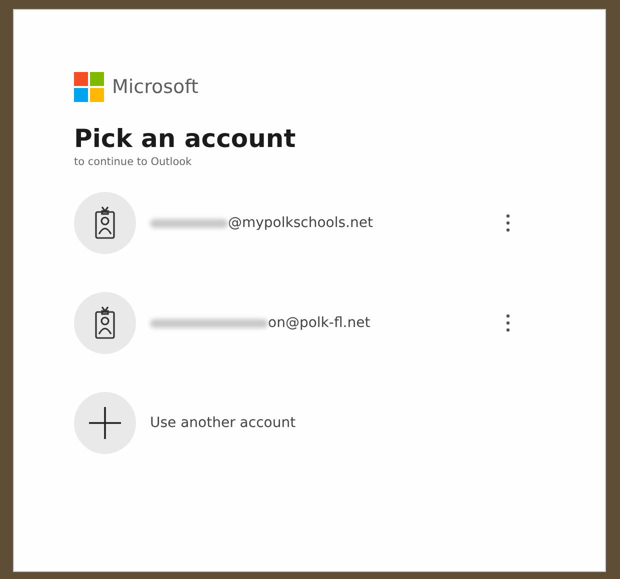  Describe the element at coordinates (155, 87) in the screenshot. I see `brand-name: Microsoft` at that location.